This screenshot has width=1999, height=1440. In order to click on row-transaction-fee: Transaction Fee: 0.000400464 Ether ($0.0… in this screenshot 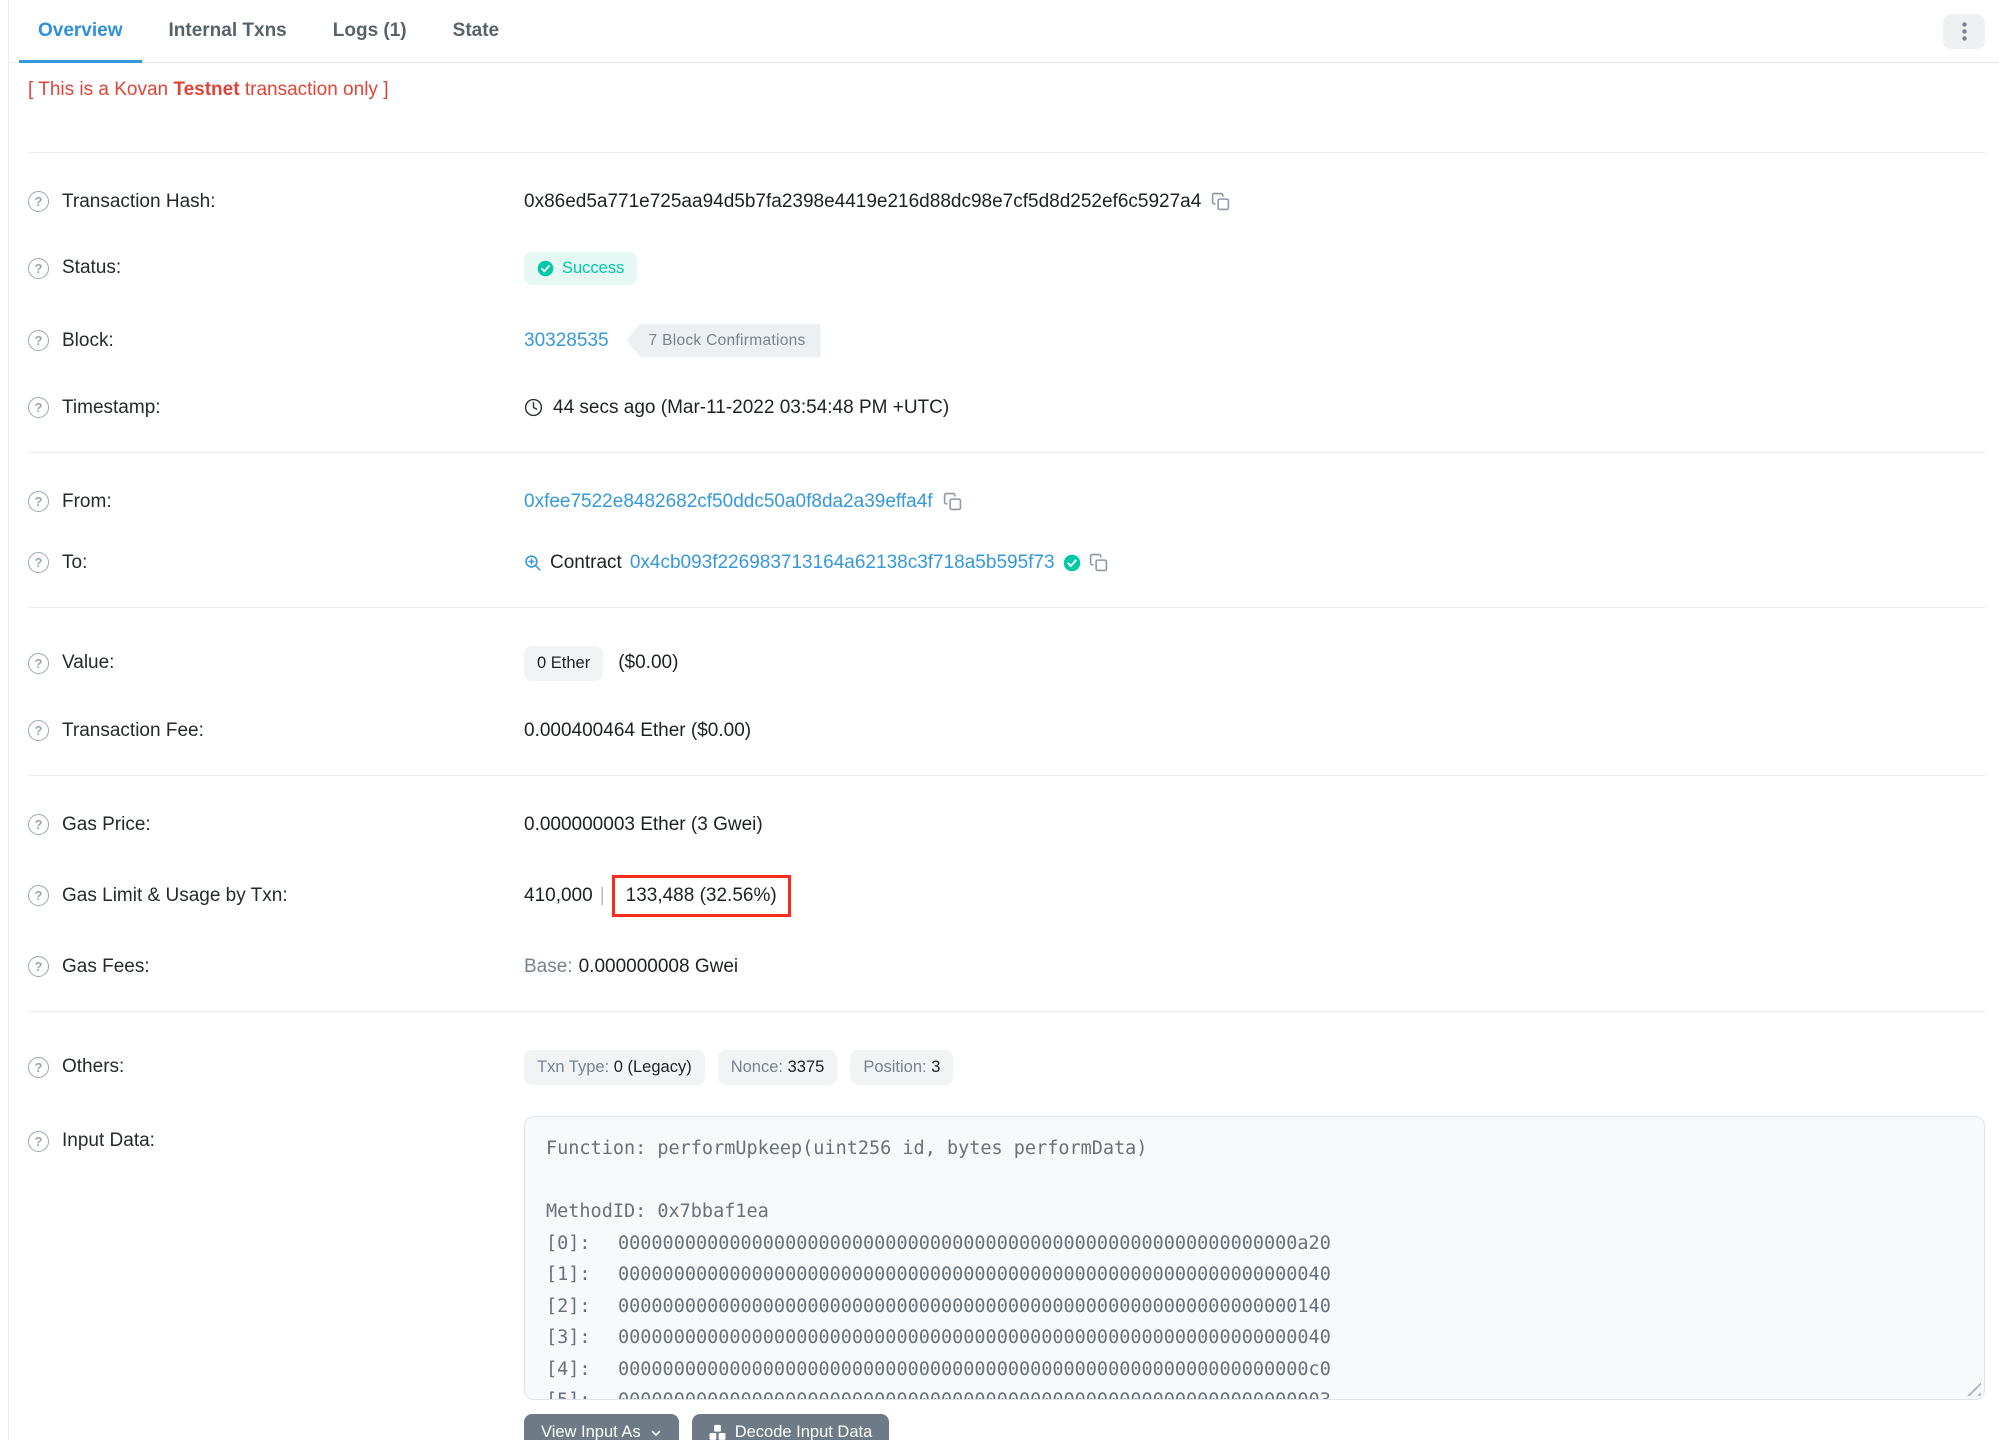, I will do `click(1006, 730)`.